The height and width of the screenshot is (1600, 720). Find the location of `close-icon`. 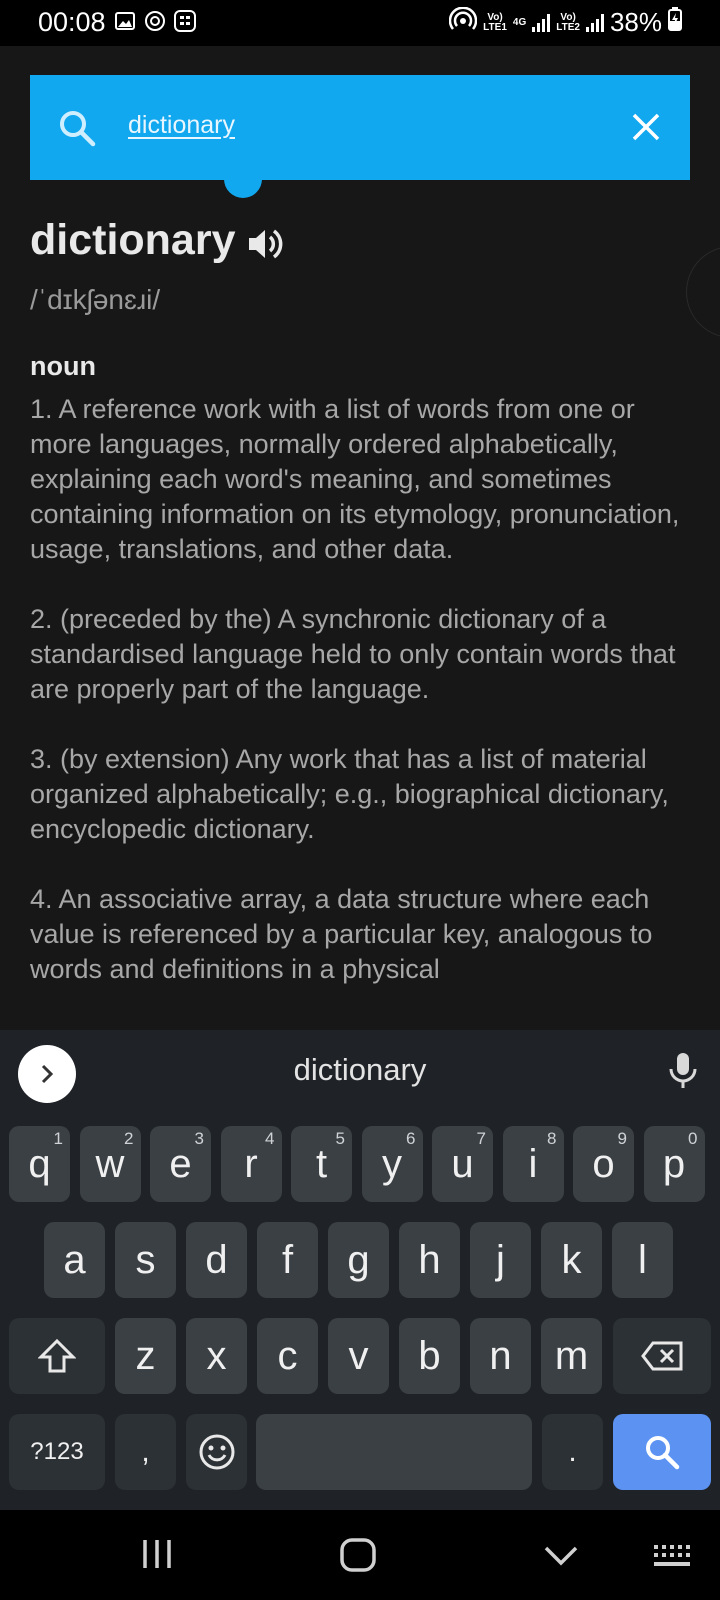

close-icon is located at coordinates (646, 127).